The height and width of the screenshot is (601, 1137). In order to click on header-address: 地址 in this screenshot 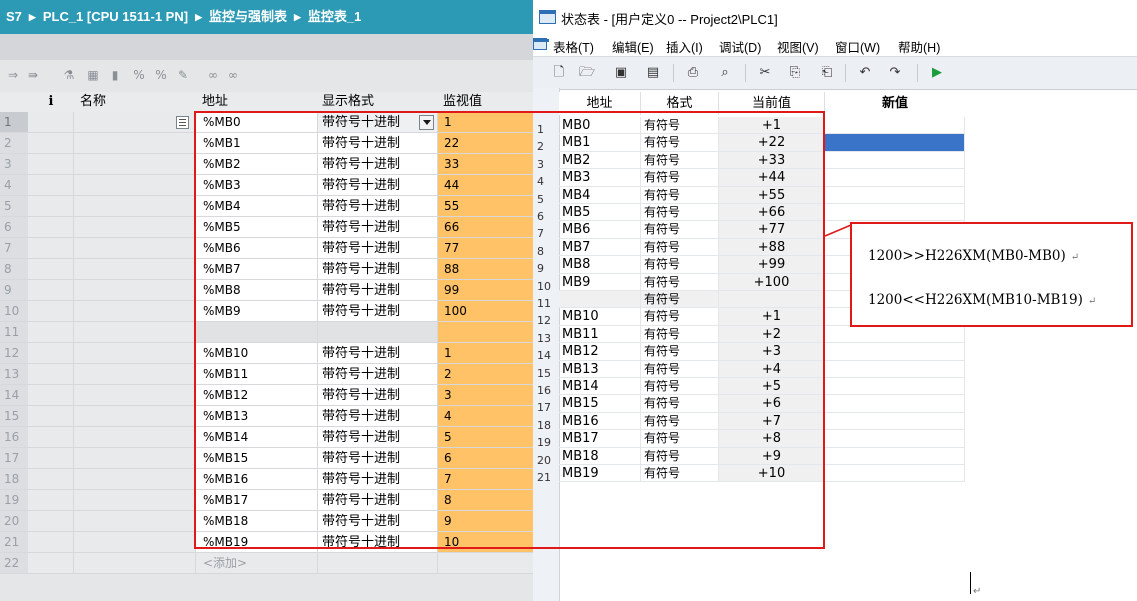, I will do `click(600, 103)`.